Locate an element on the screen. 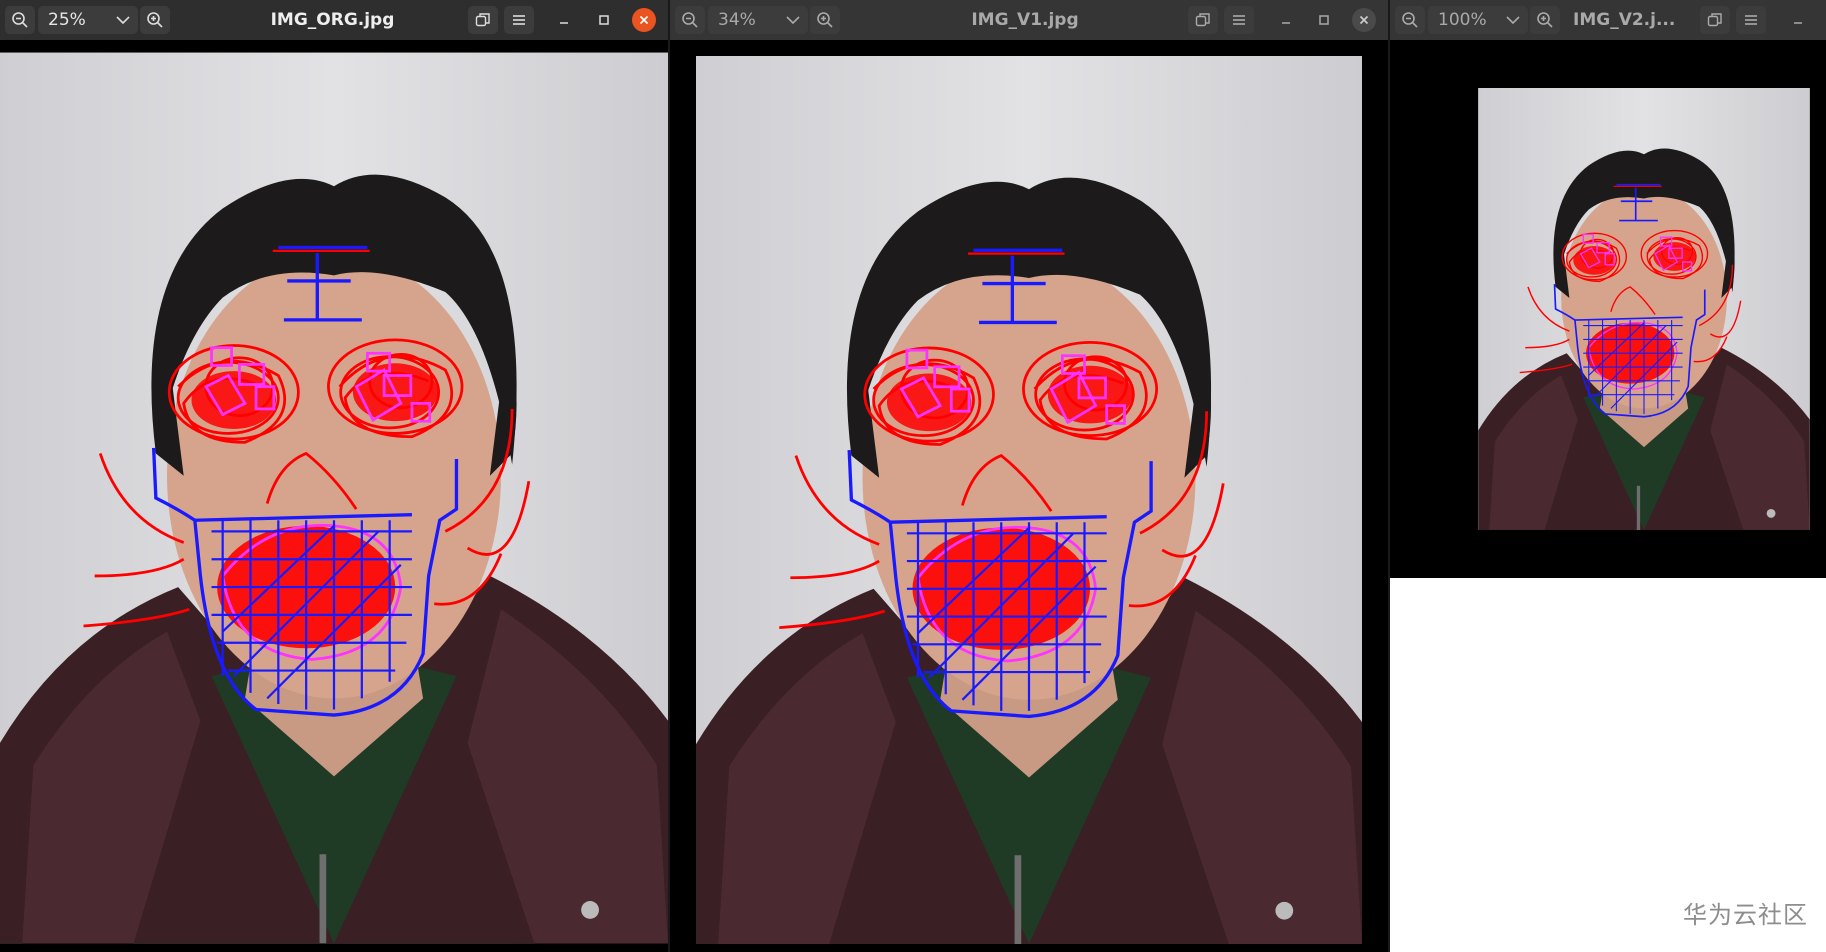 The width and height of the screenshot is (1826, 952). zoom-level-select: 25% is located at coordinates (88, 20).